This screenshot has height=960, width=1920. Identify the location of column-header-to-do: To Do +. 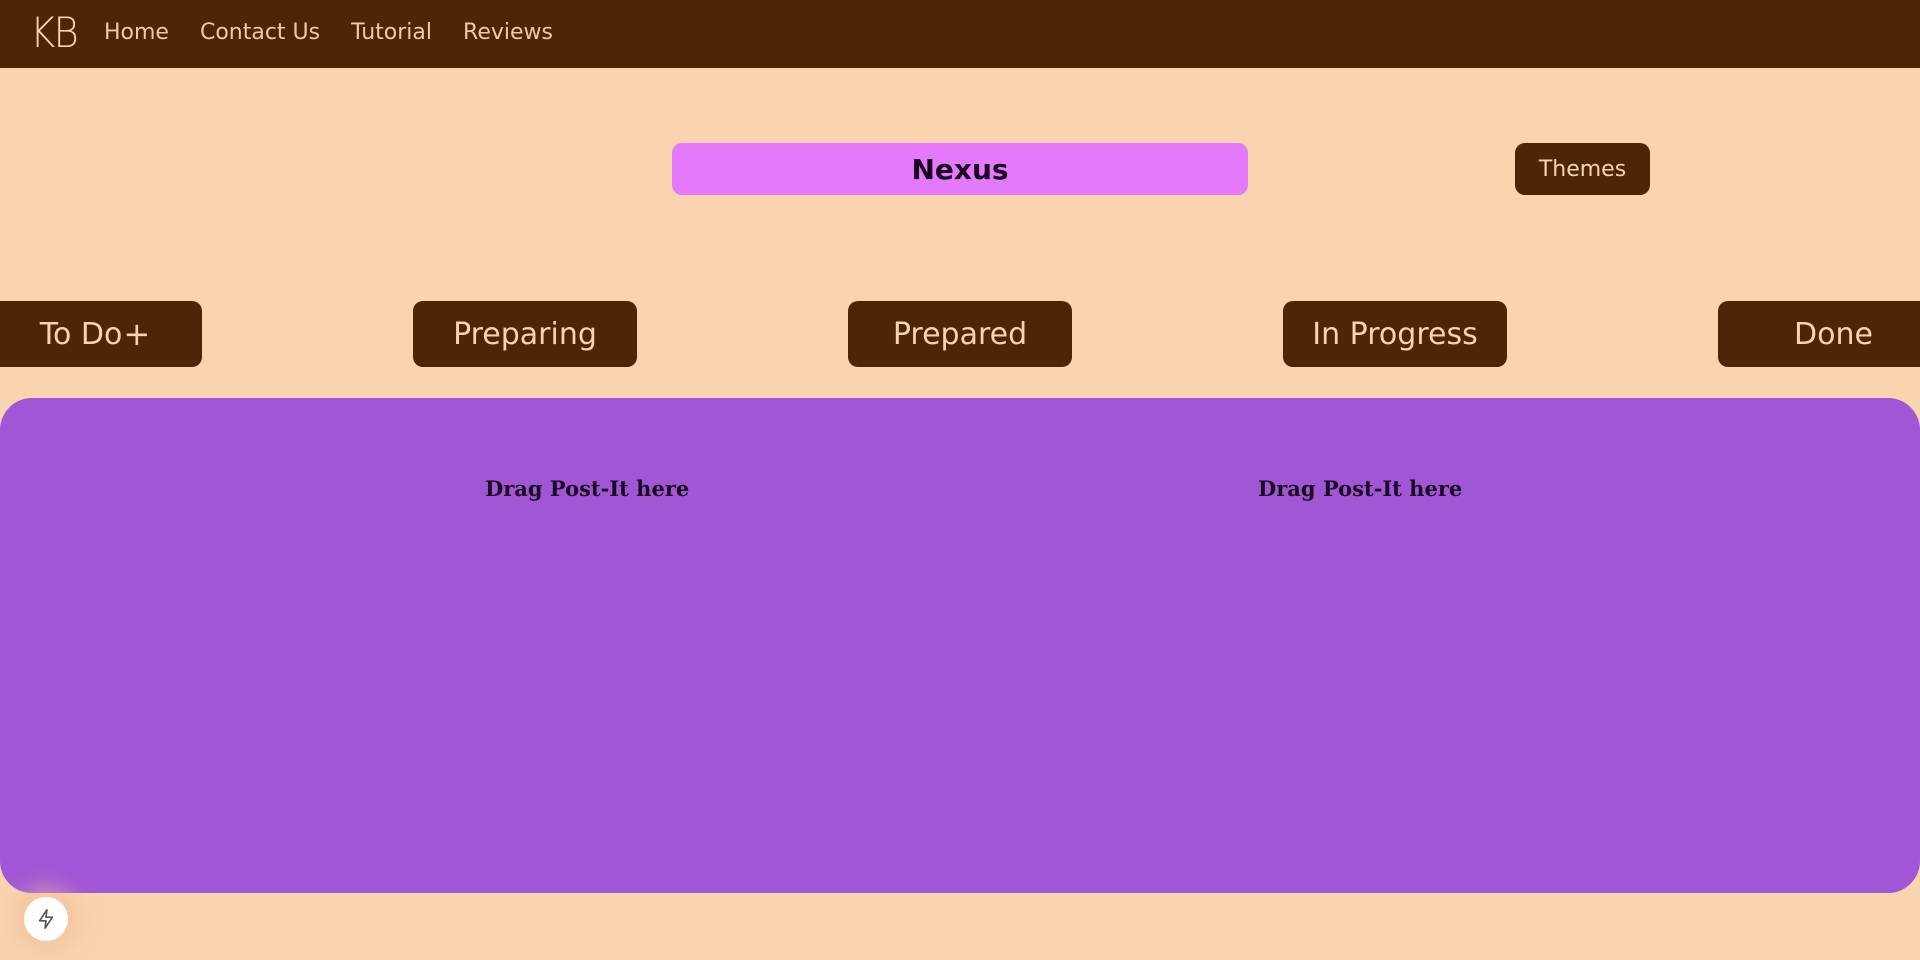
(101, 334).